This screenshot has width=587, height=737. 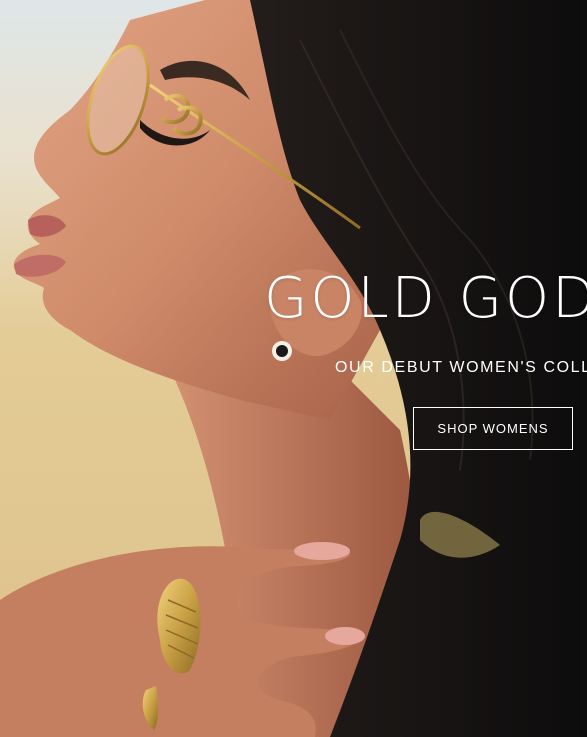 What do you see at coordinates (493, 428) in the screenshot?
I see `shop-womens-button: SHOP WOMENS` at bounding box center [493, 428].